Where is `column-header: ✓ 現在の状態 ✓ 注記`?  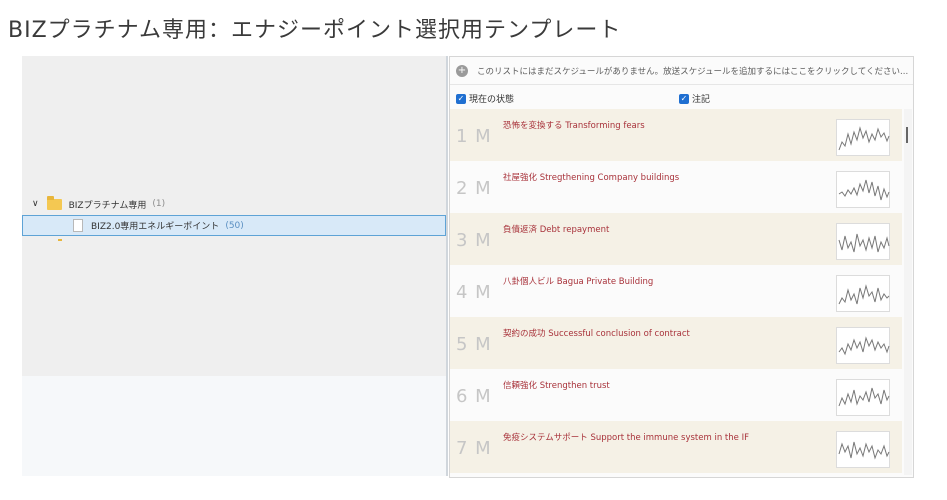
column-header: ✓ 現在の状態 ✓ 注記 is located at coordinates (681, 98).